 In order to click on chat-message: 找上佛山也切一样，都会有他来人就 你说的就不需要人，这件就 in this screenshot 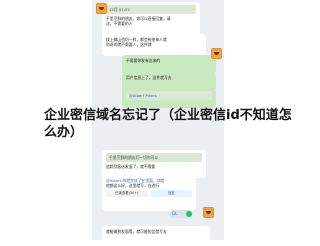, I will do `click(154, 45)`.